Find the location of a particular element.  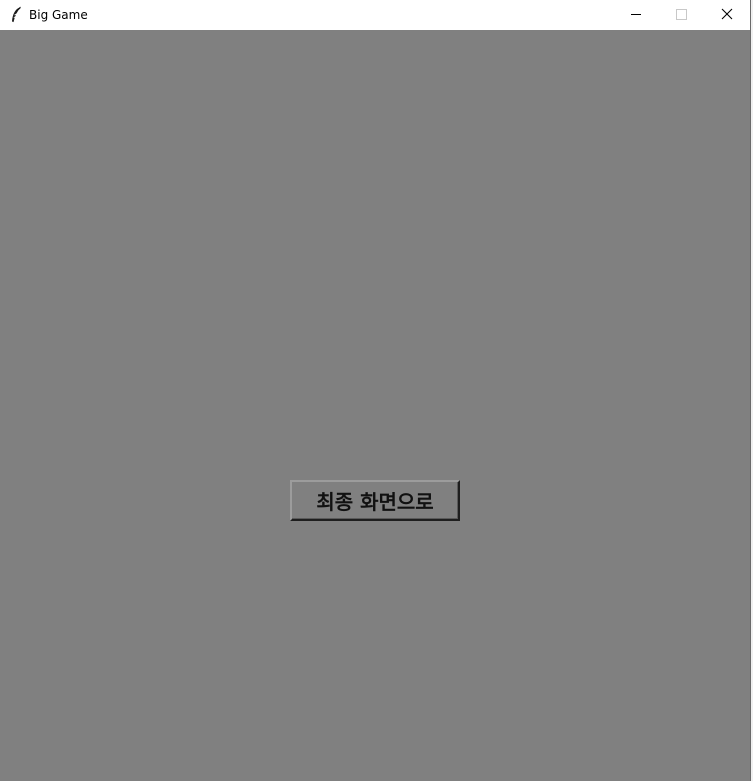

final-screen-button: 최종 화면으로 is located at coordinates (375, 500).